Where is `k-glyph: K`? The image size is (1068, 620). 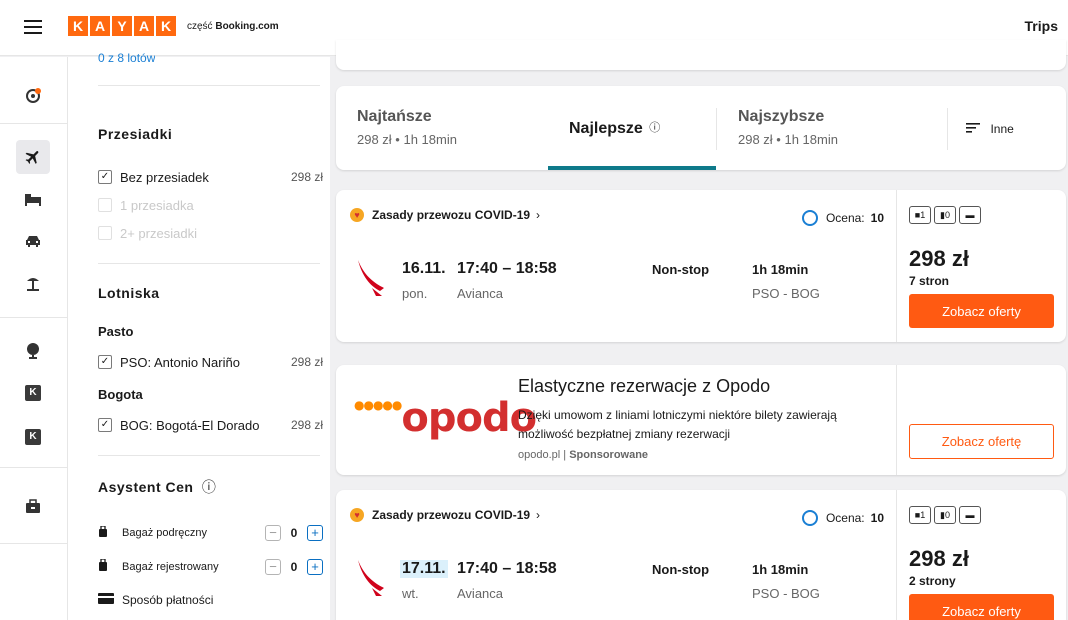
k-glyph: K is located at coordinates (33, 437).